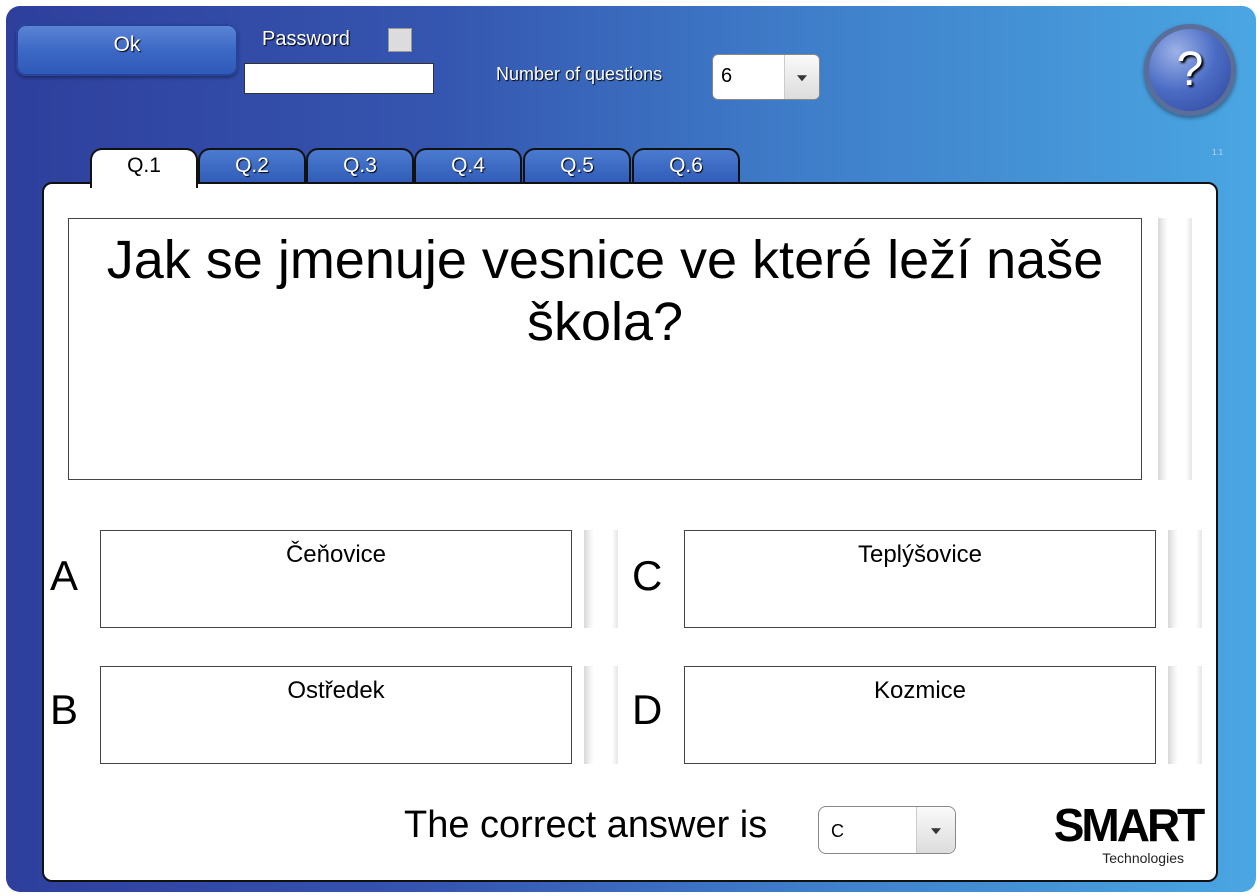 The height and width of the screenshot is (896, 1260). I want to click on answer-text-a: Čeňovice, so click(336, 554).